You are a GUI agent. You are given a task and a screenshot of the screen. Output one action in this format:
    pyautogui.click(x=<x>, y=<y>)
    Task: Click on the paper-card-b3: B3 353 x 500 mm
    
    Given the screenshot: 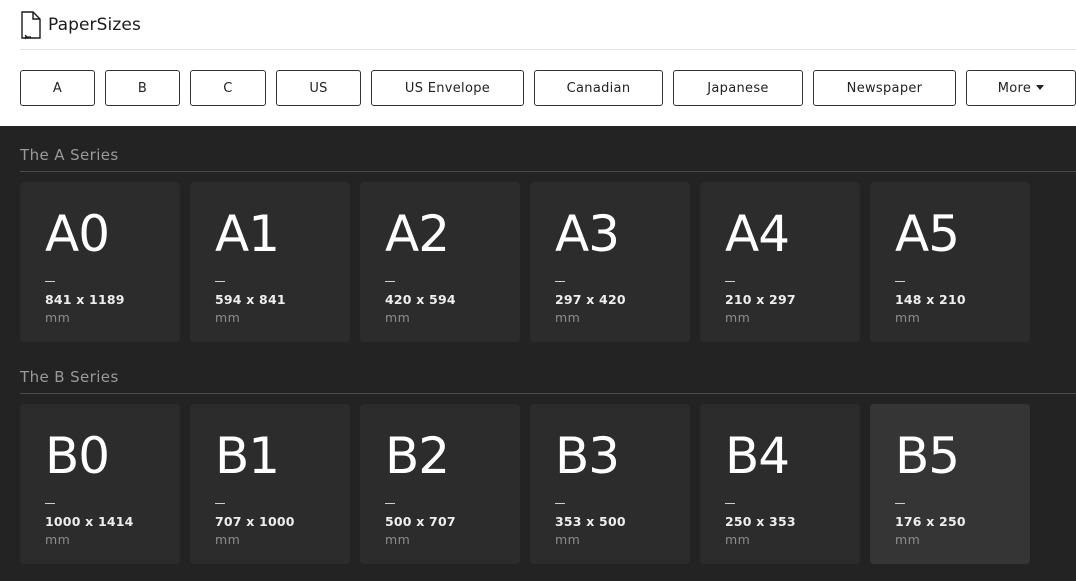 What is the action you would take?
    pyautogui.click(x=610, y=484)
    